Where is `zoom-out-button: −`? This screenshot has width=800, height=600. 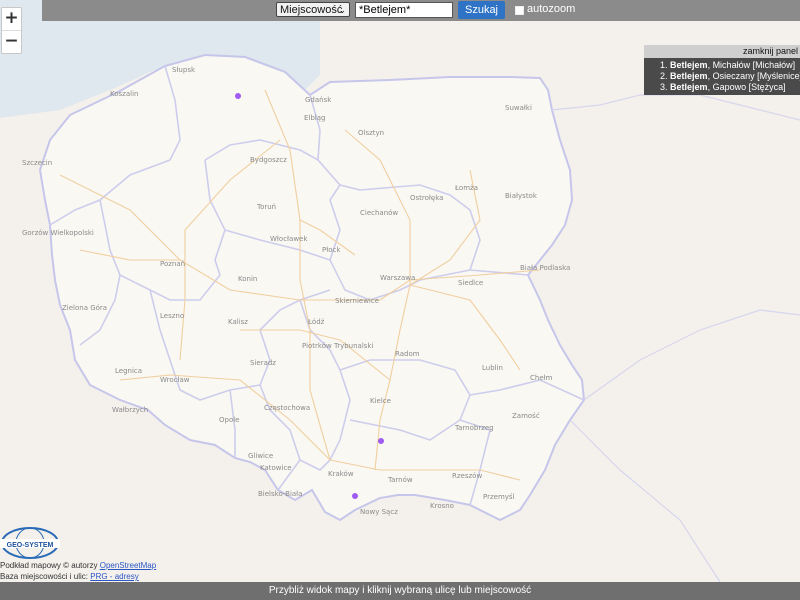 zoom-out-button: − is located at coordinates (11, 41).